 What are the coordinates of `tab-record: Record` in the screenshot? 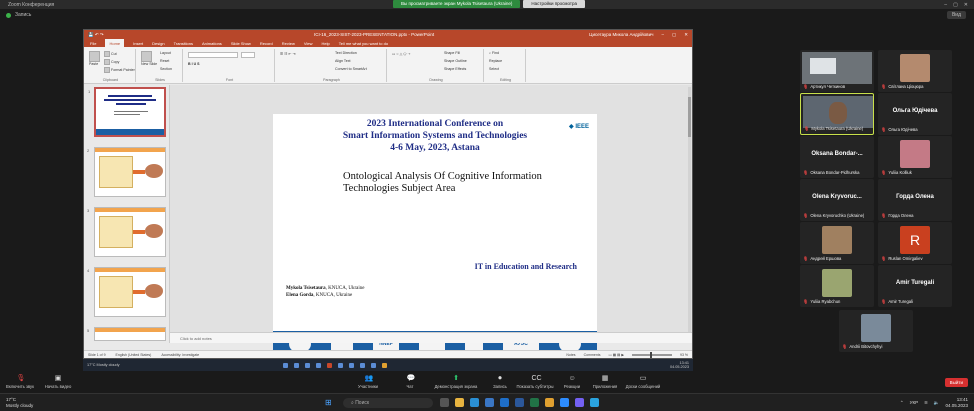 It's located at (266, 43).